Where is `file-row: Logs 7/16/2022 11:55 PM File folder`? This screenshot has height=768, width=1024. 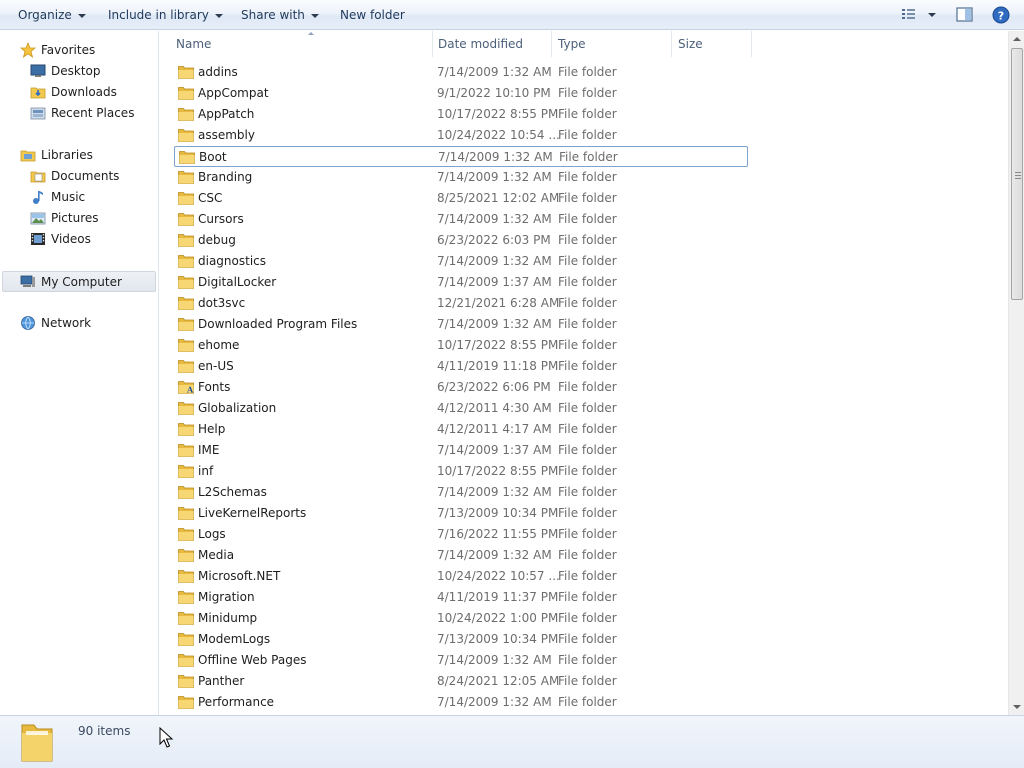 file-row: Logs 7/16/2022 11:55 PM File folder is located at coordinates (461, 534).